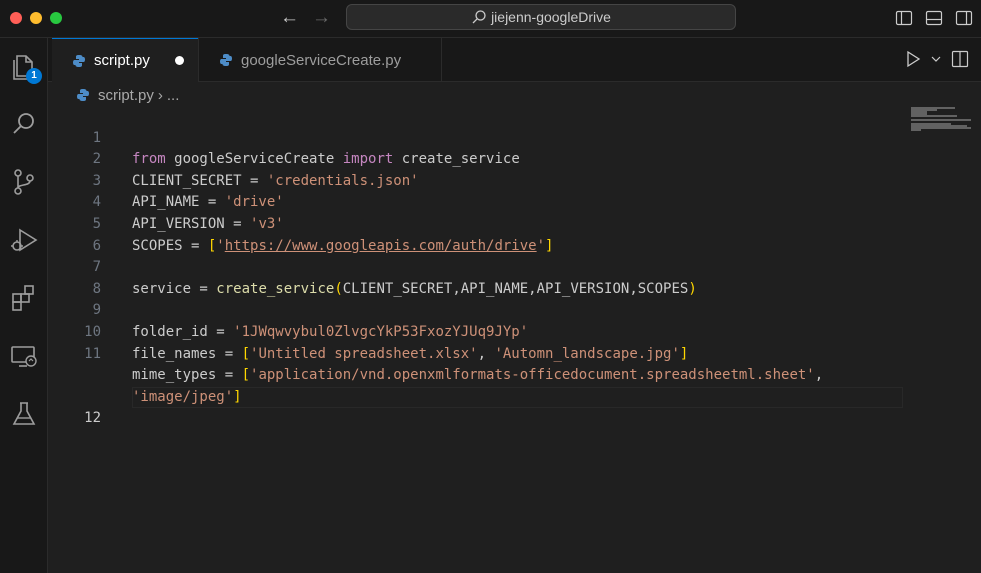  I want to click on code-line: 6, so click(475, 234).